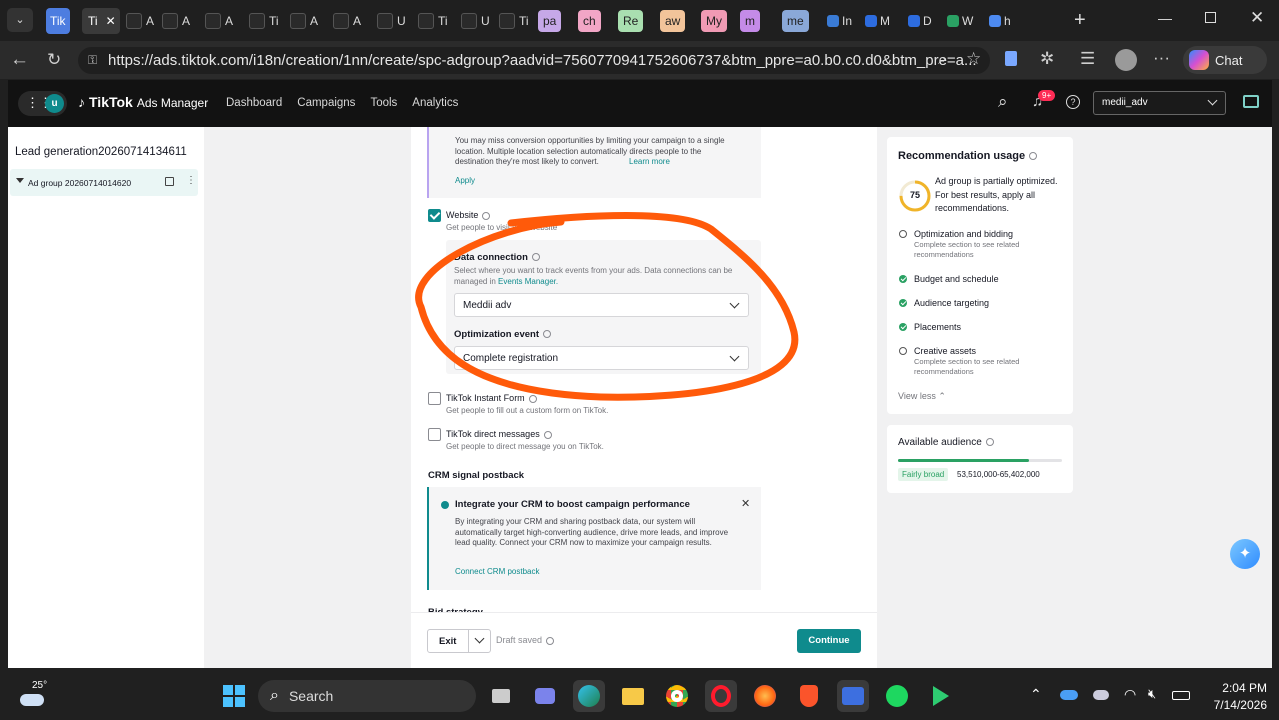 This screenshot has width=1279, height=720. What do you see at coordinates (169, 181) in the screenshot?
I see `duplicate-icon` at bounding box center [169, 181].